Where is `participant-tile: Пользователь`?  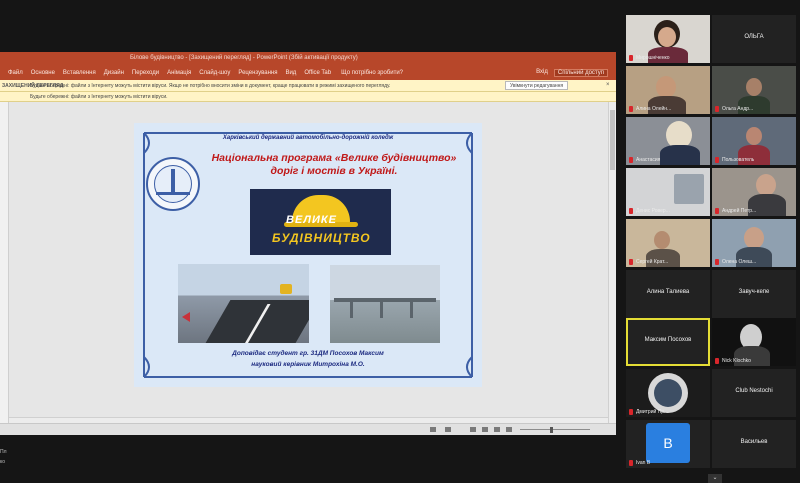 participant-tile: Пользователь is located at coordinates (754, 141).